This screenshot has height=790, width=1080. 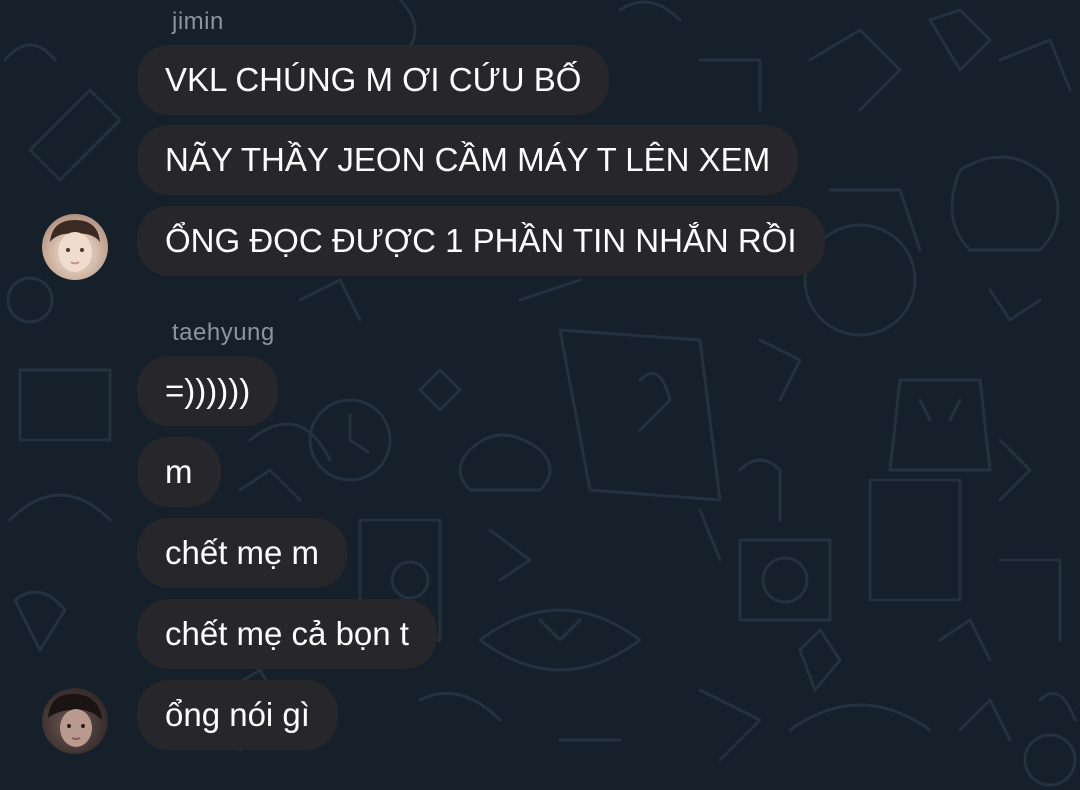 I want to click on message-bubble: VKL CHÚNG M ƠI CỨU BỐ, so click(x=373, y=80).